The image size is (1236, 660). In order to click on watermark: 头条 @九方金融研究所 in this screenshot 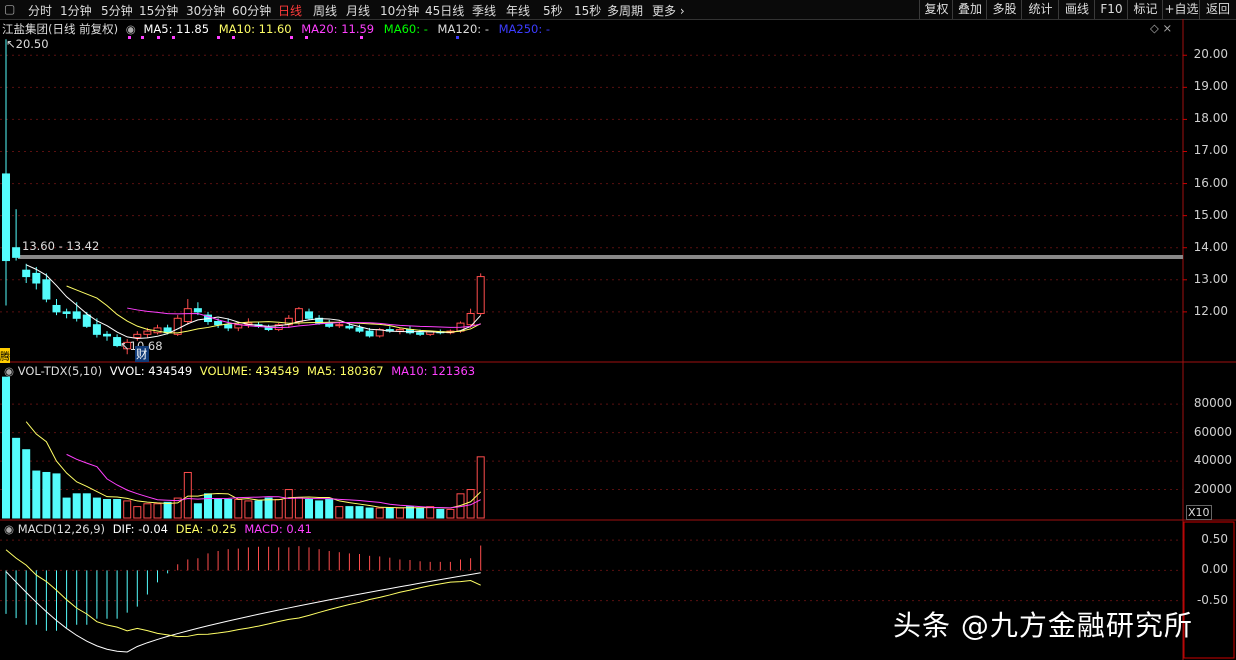, I will do `click(1043, 625)`.